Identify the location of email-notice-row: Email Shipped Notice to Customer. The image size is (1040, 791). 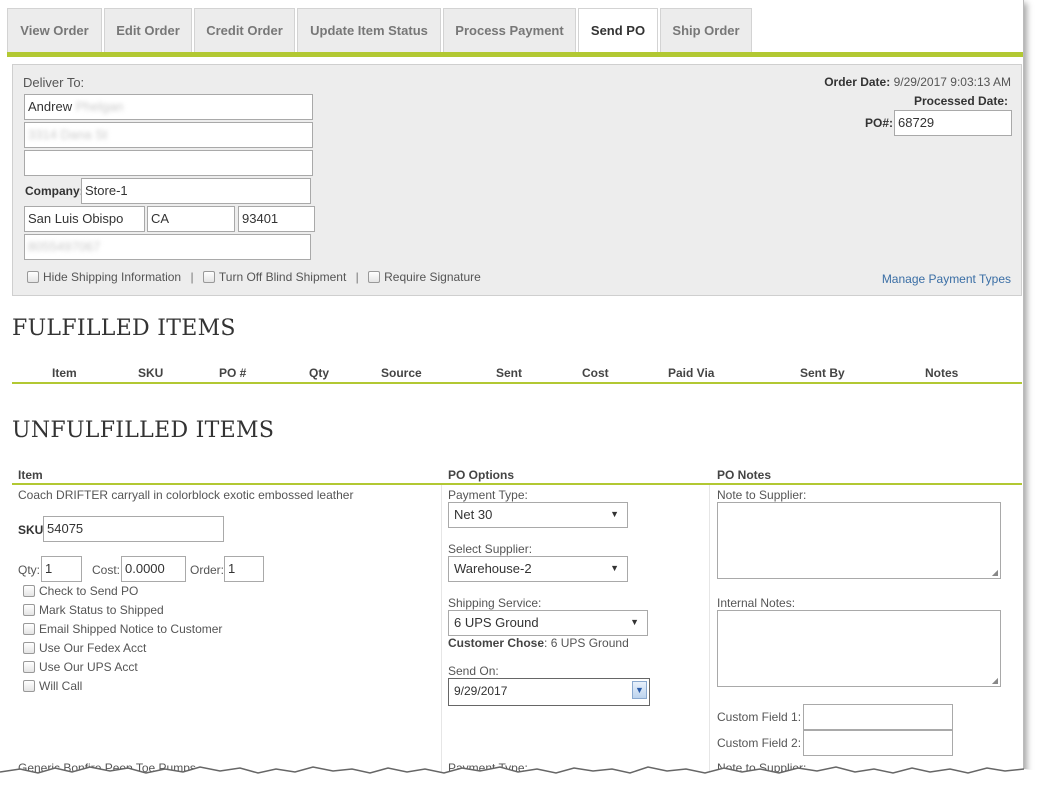
(122, 629).